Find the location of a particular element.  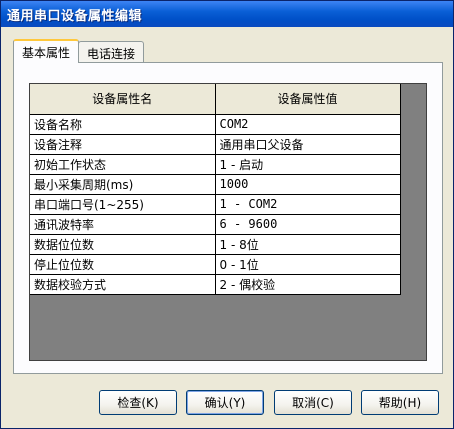

property-value: 2 - 偶校验 is located at coordinates (308, 284).